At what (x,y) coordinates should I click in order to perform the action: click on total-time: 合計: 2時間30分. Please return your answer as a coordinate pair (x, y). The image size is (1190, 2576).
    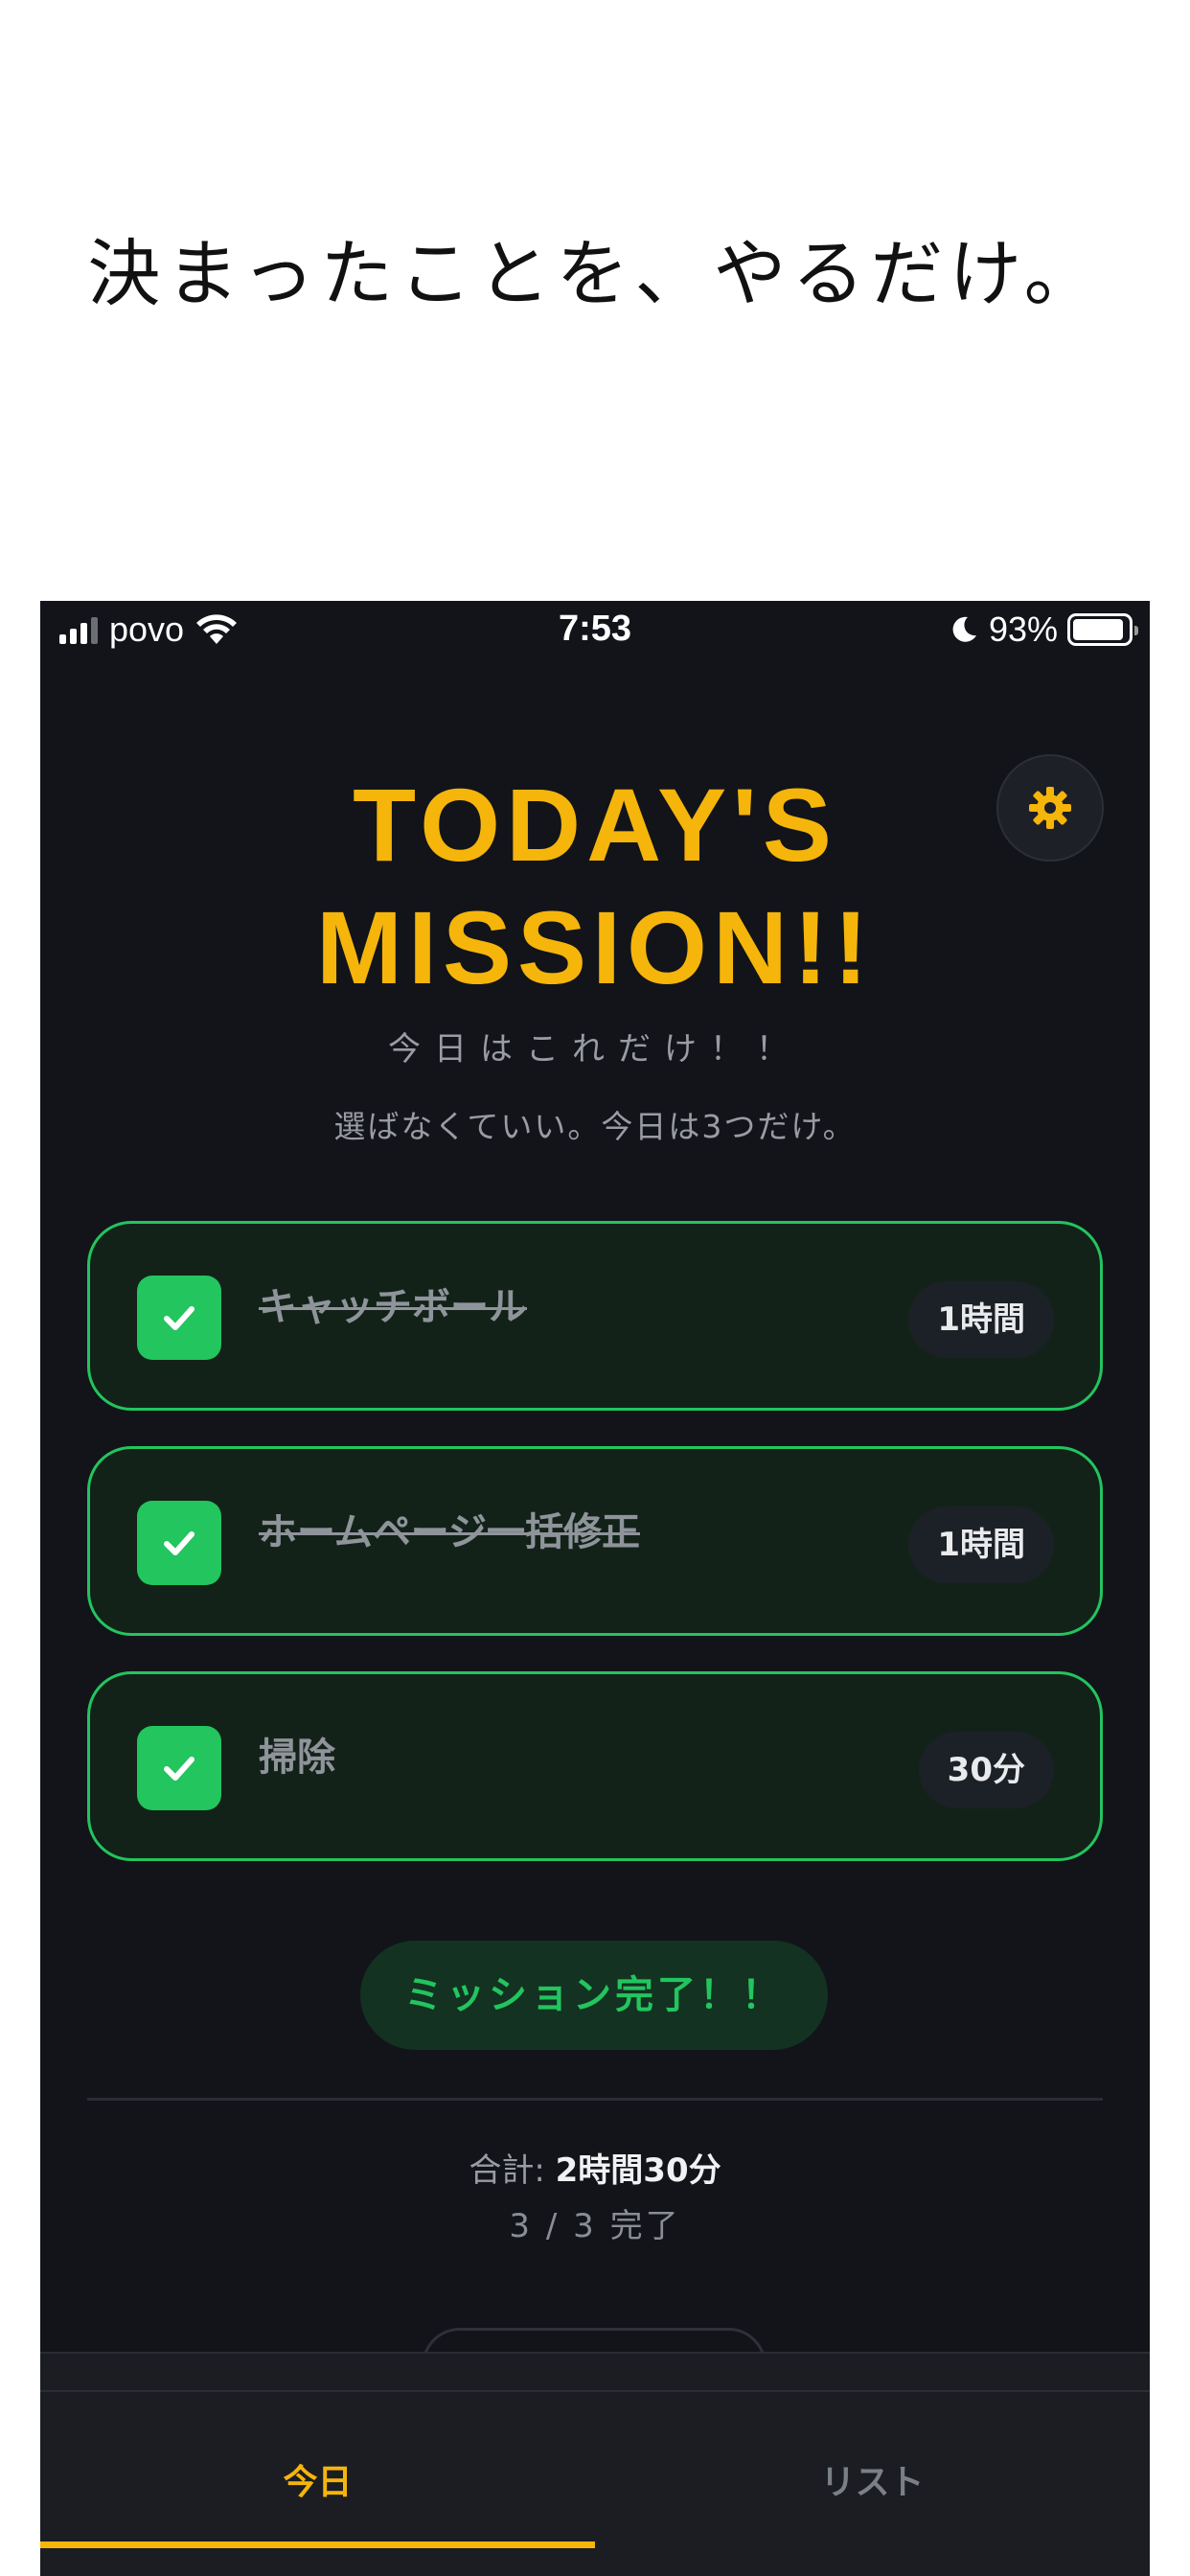
    Looking at the image, I should click on (595, 2167).